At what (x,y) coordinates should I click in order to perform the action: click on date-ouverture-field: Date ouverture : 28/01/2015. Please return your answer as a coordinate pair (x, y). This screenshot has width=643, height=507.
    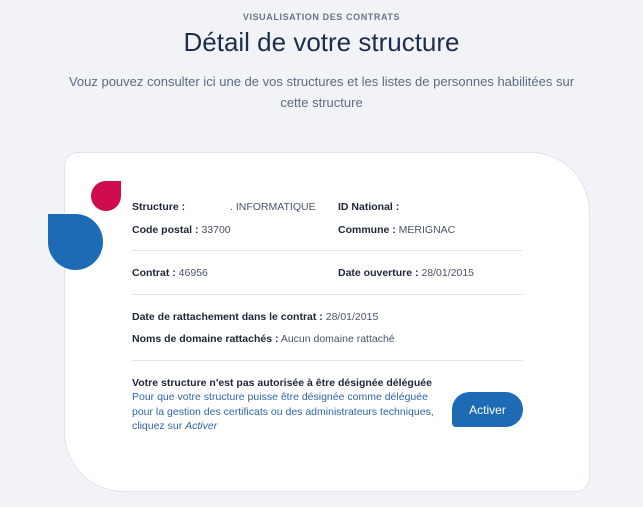
    Looking at the image, I should click on (406, 273).